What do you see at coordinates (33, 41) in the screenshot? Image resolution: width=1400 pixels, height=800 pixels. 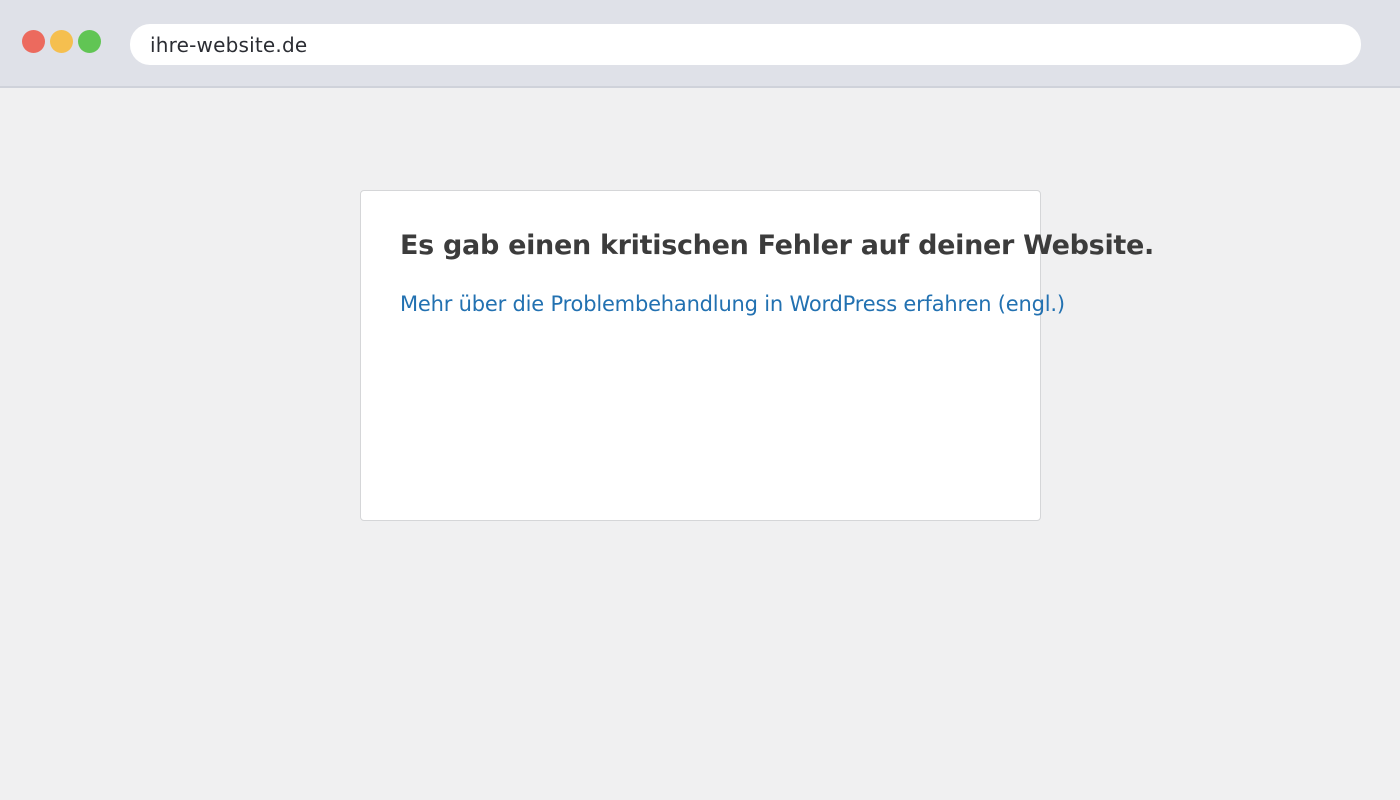 I see `close-window-button` at bounding box center [33, 41].